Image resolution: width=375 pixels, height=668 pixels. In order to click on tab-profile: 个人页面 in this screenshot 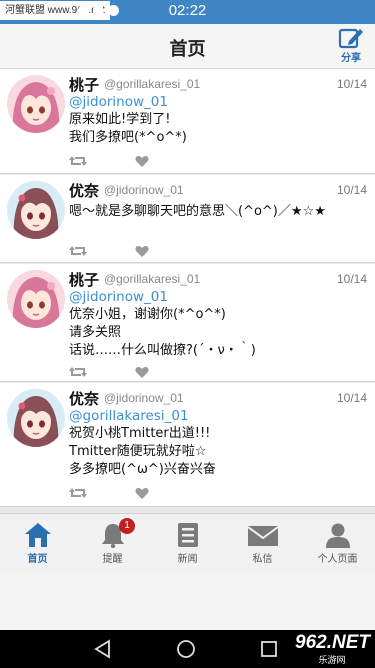, I will do `click(337, 543)`.